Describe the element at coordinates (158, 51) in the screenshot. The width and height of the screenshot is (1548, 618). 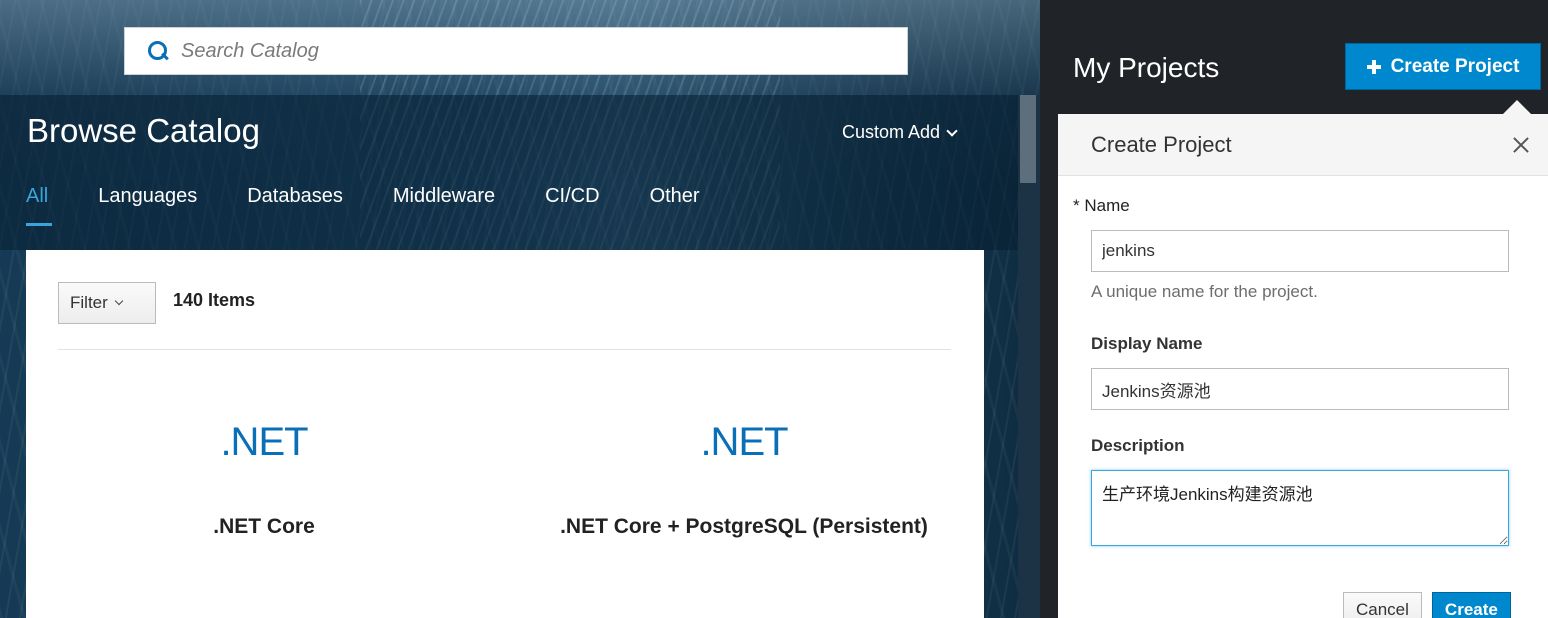
I see `search-icon` at that location.